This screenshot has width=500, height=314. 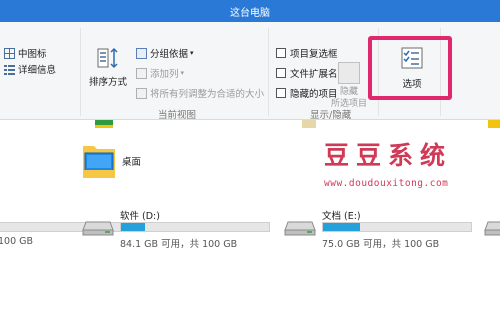 What do you see at coordinates (314, 54) in the screenshot?
I see `item-checkboxes-label: 项目复选框` at bounding box center [314, 54].